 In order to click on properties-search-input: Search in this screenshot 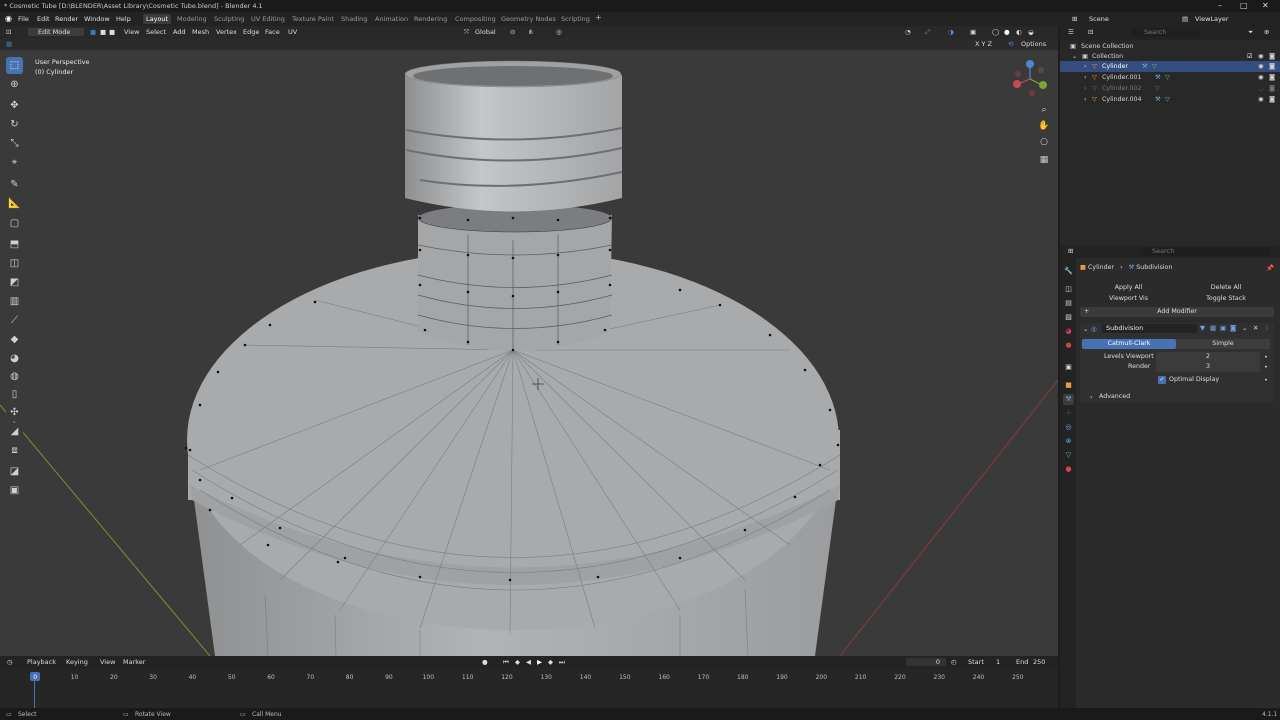, I will do `click(1205, 251)`.